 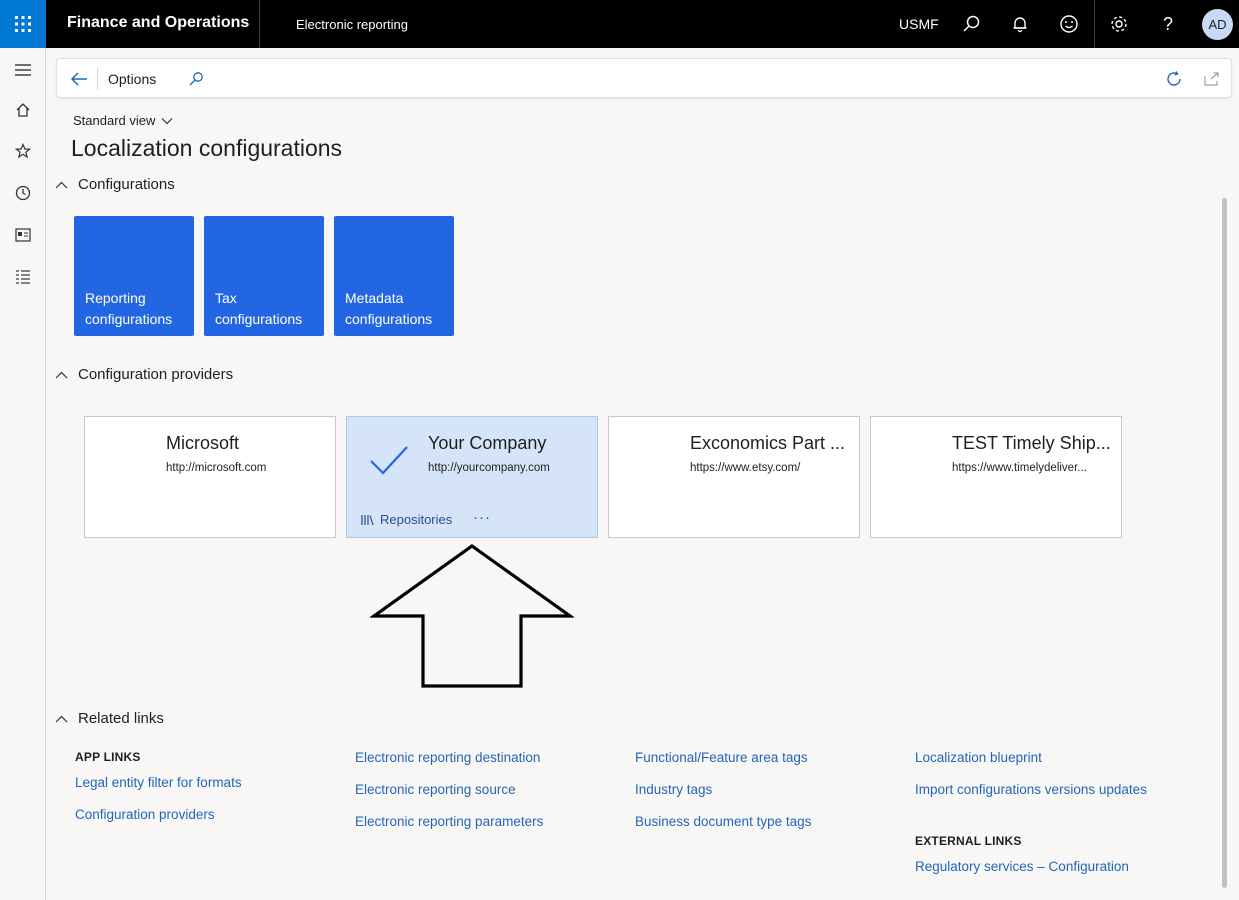 I want to click on library-icon, so click(x=367, y=519).